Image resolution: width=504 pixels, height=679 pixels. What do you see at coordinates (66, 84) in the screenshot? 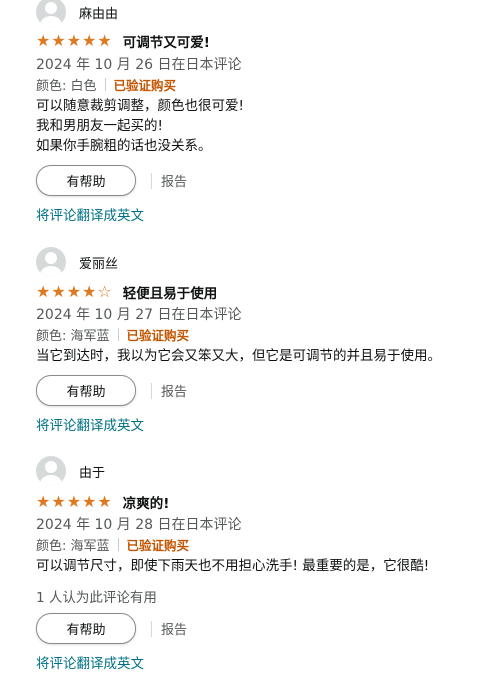
I see `color-variant: 颜色: 白色` at bounding box center [66, 84].